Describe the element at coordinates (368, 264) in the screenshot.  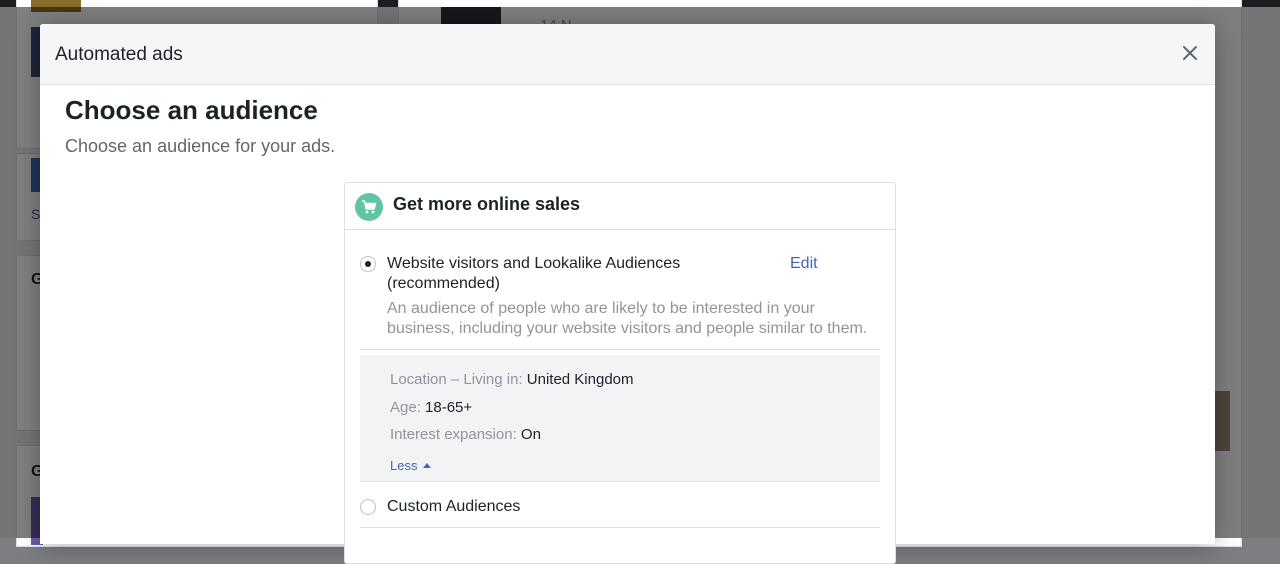
I see `website-visitors-radio` at that location.